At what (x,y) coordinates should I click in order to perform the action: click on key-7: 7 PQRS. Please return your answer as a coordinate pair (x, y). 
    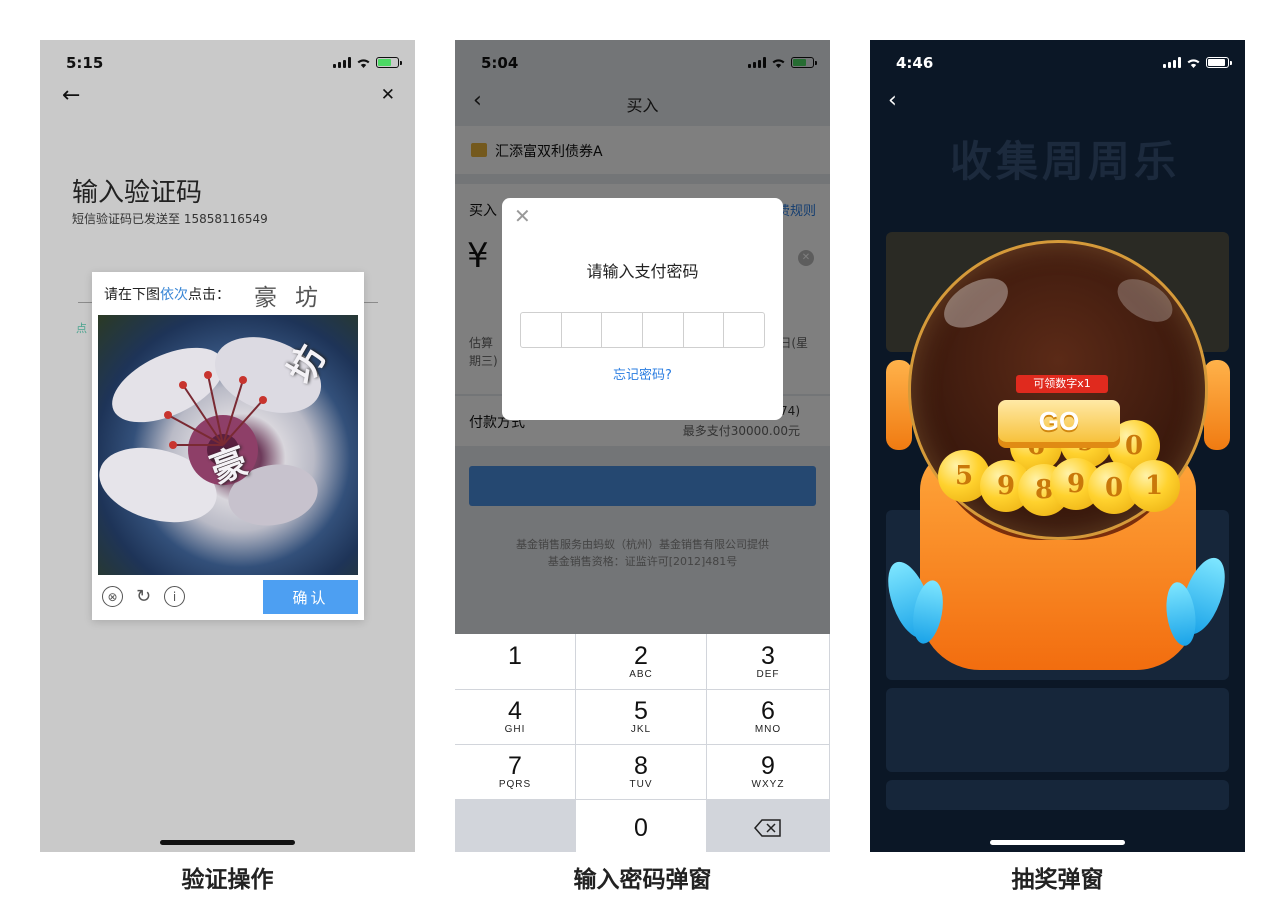
    Looking at the image, I should click on (515, 772).